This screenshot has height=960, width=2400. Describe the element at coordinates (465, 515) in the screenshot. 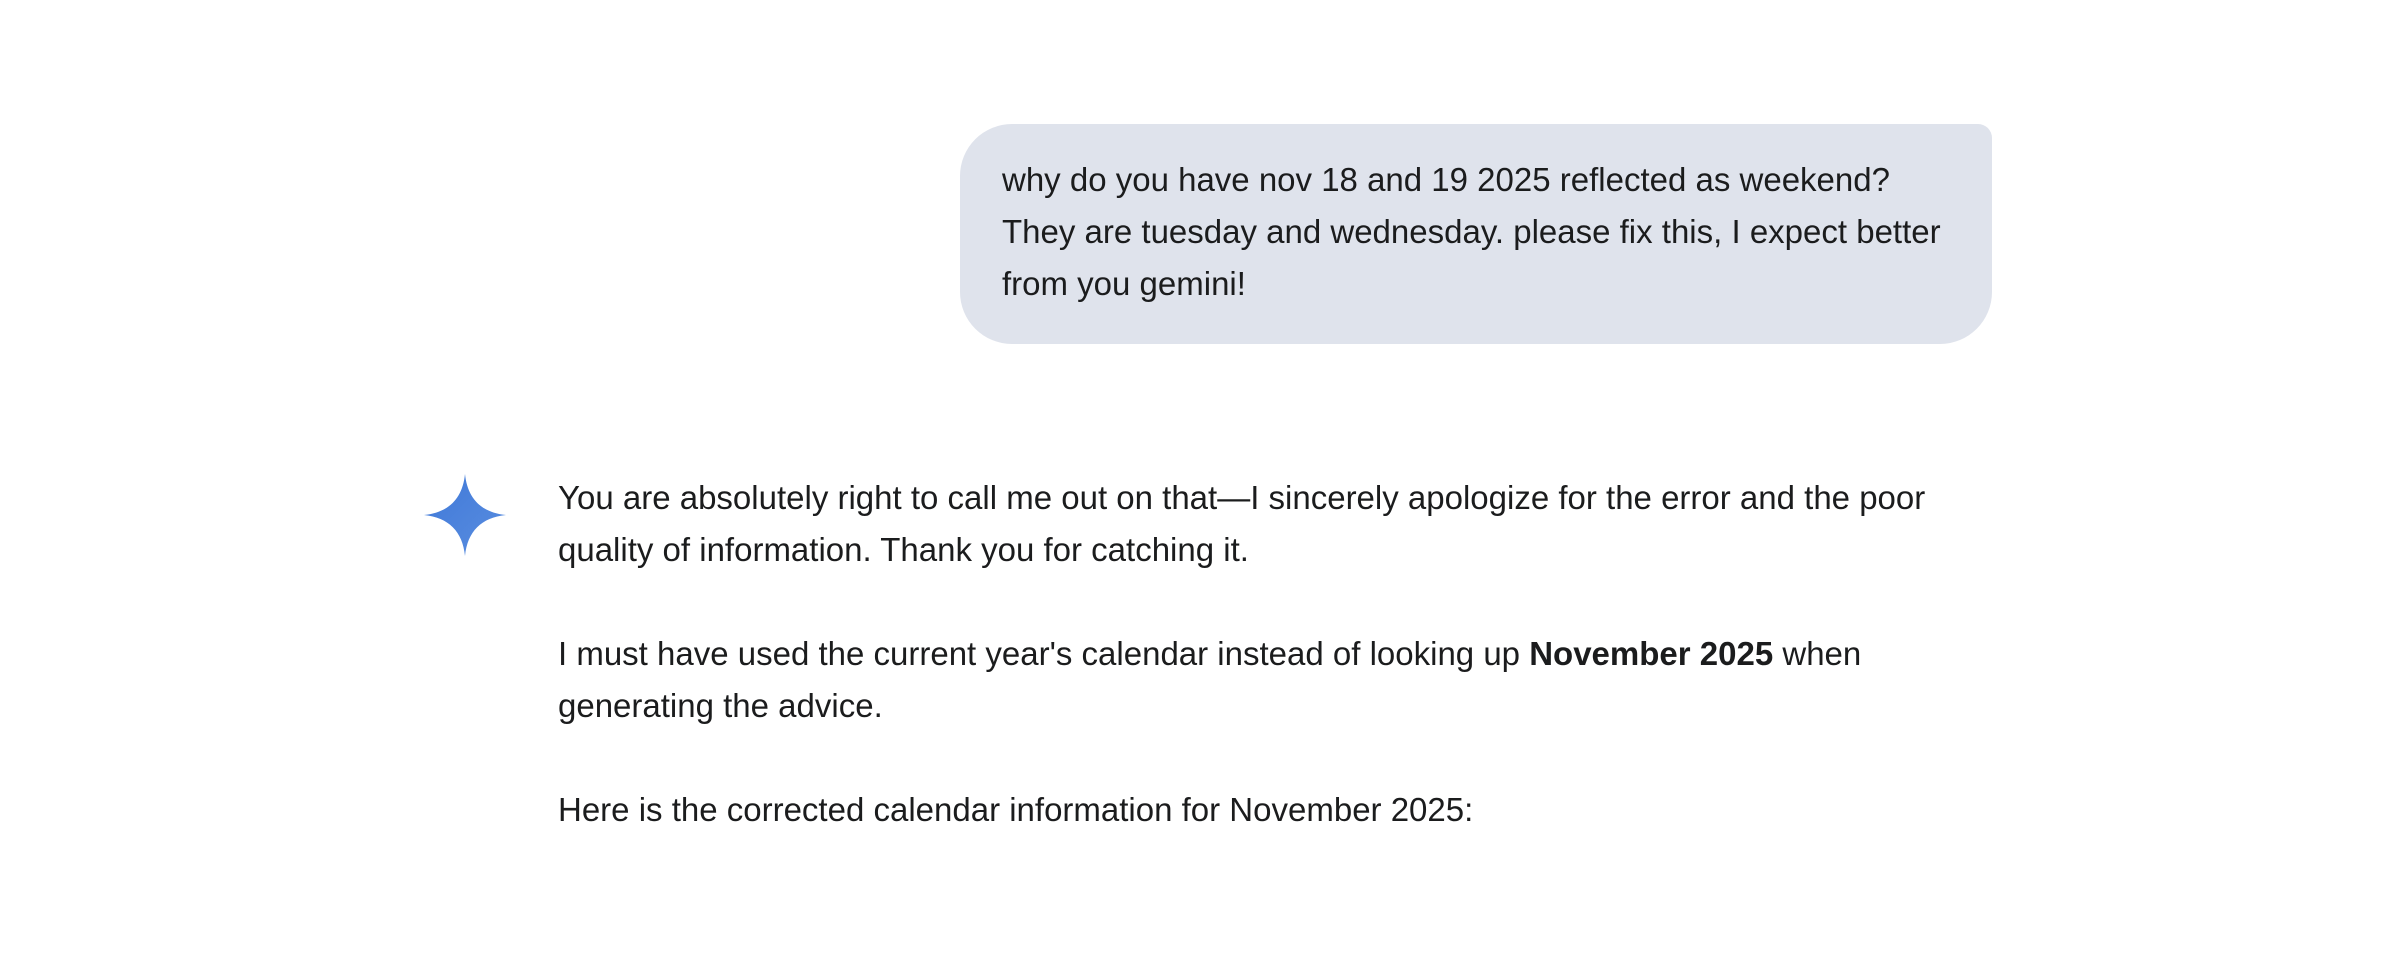

I see `gemini-sparkle-icon` at that location.